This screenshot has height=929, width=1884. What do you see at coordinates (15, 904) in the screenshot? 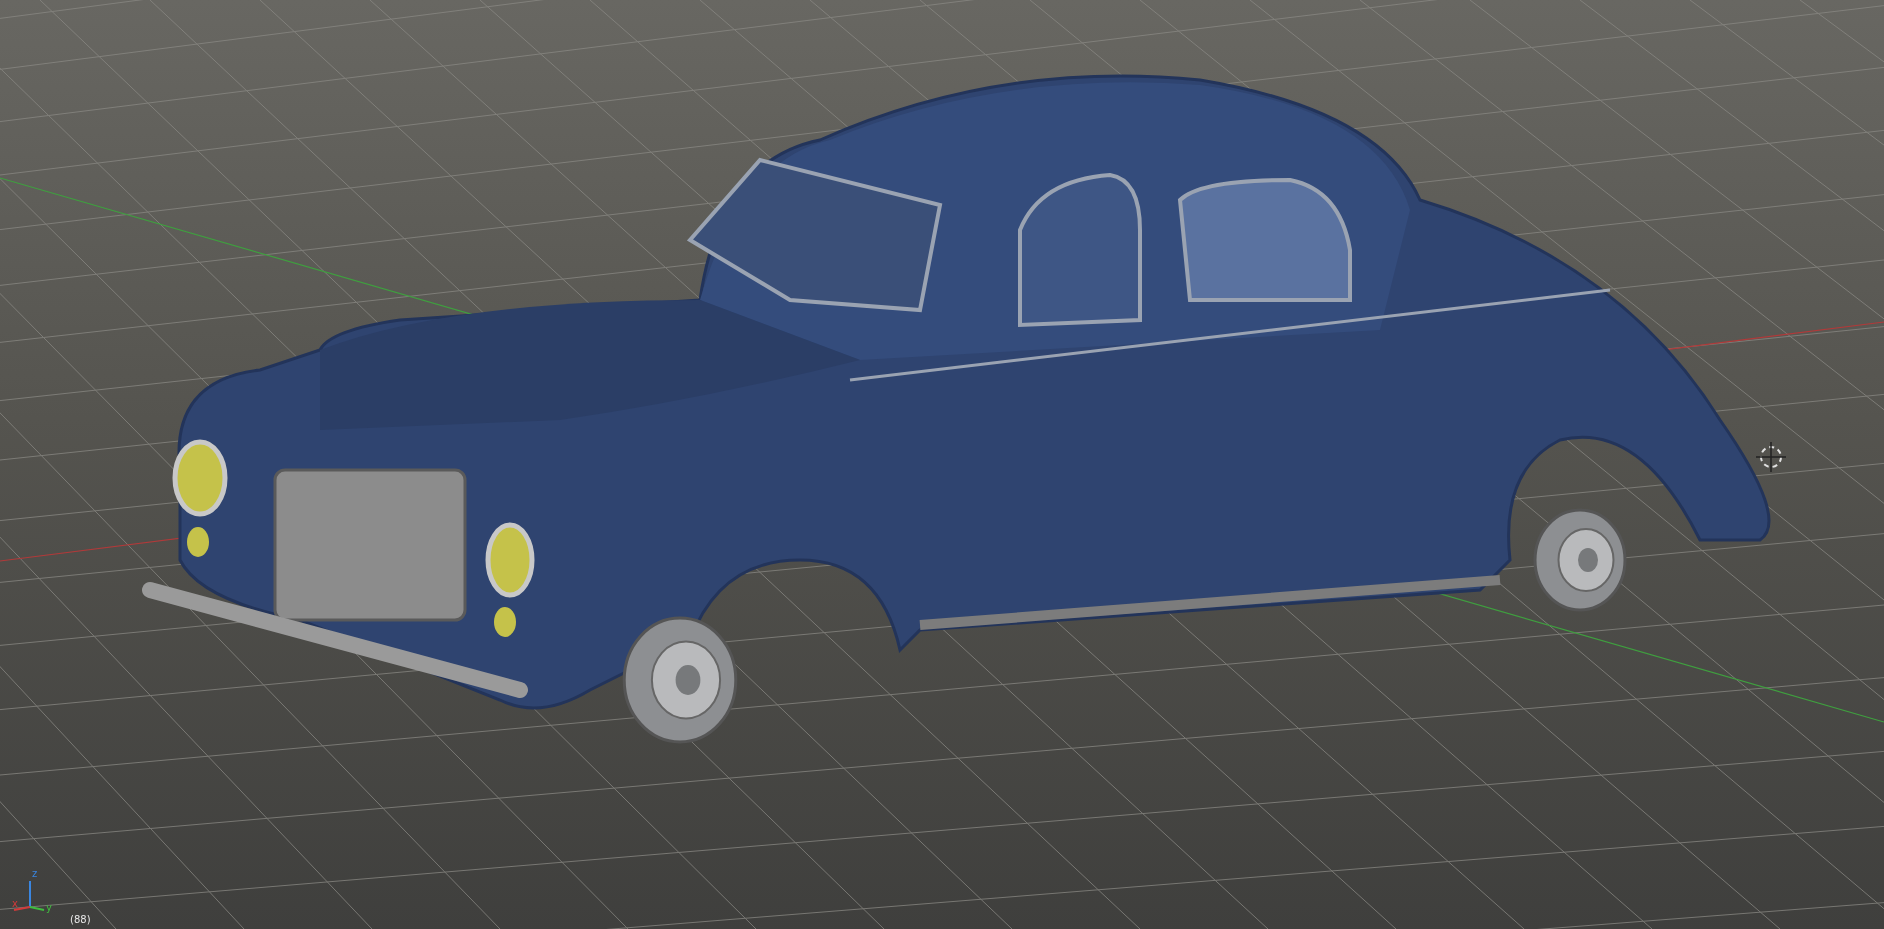
I see `axis-label: x` at bounding box center [15, 904].